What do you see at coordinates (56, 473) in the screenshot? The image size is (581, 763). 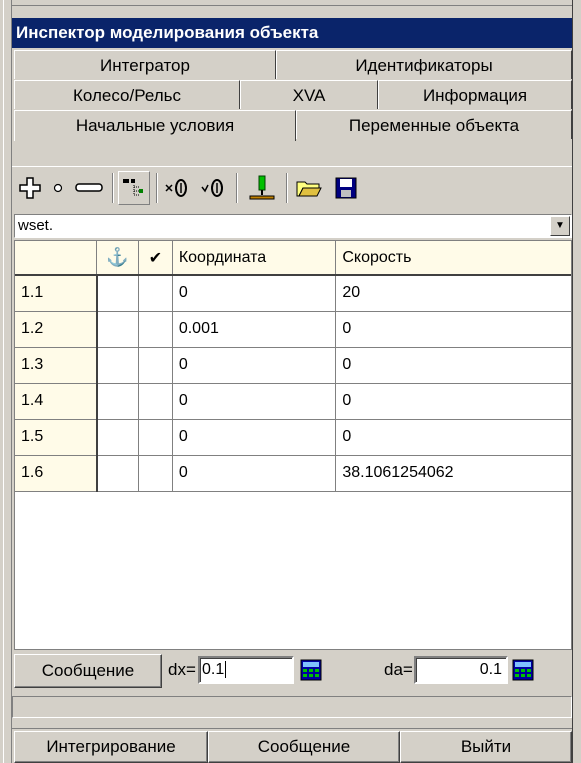 I see `row-header: 1.6` at bounding box center [56, 473].